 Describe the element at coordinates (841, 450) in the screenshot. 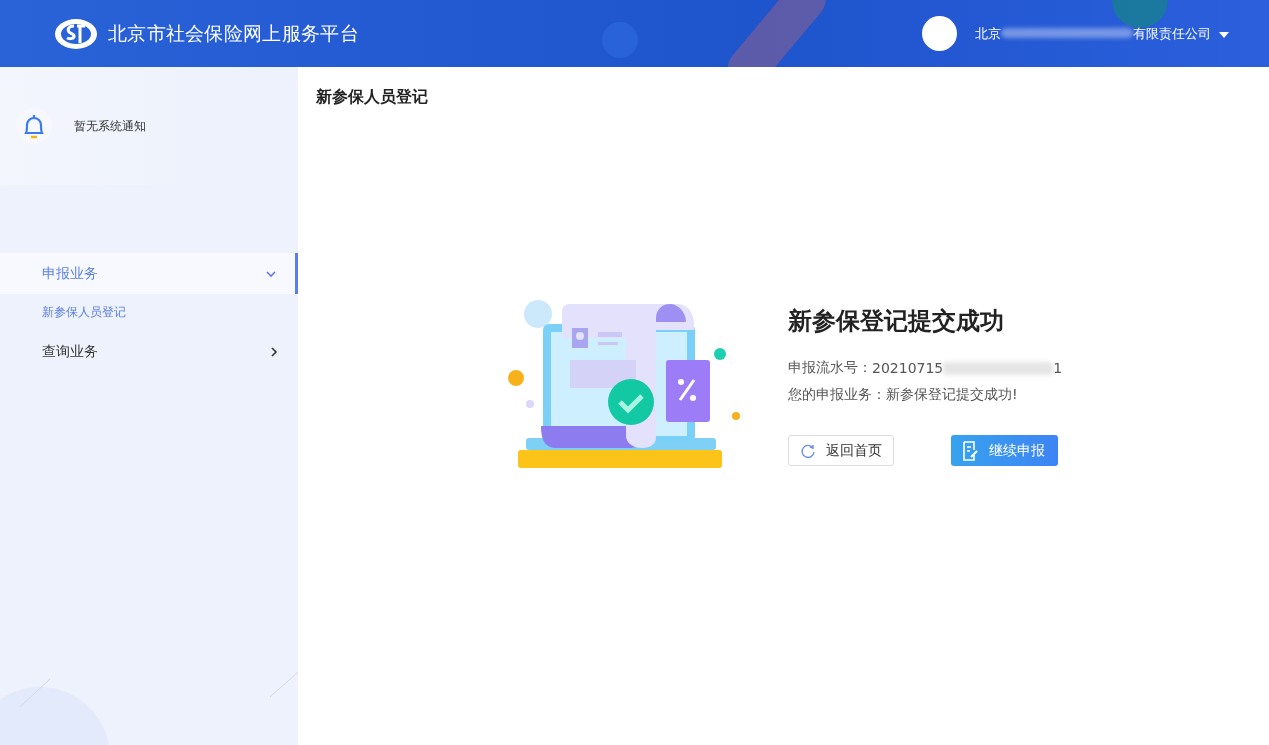

I see `home-button: 返回首页` at that location.